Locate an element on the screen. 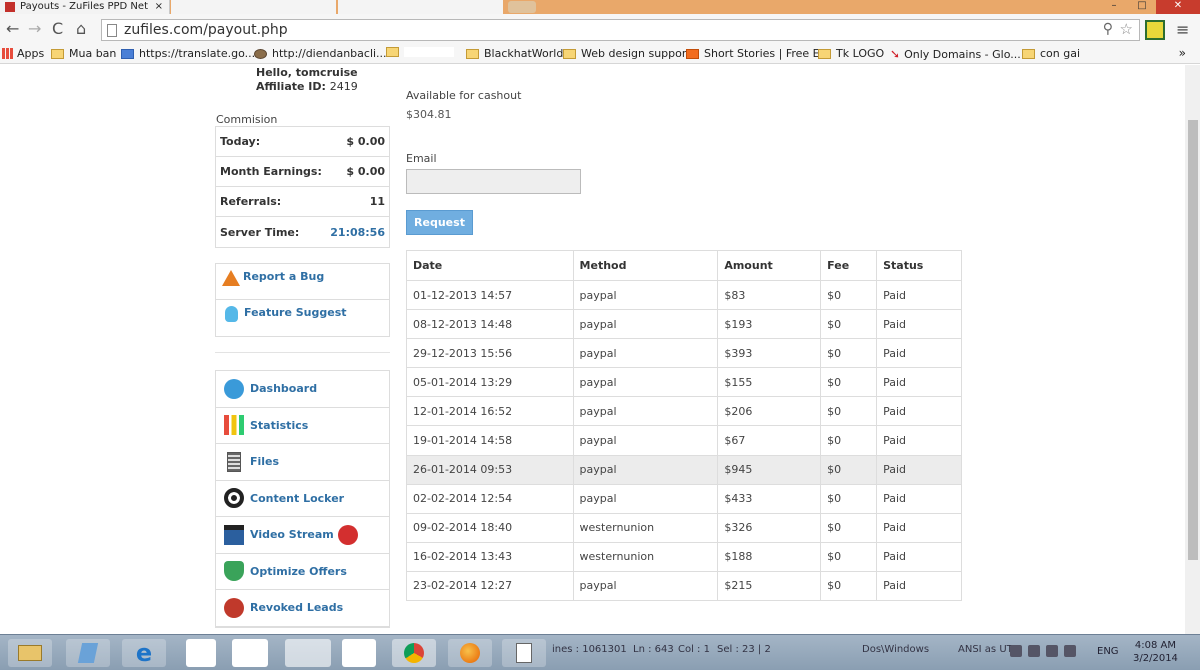  tray-network-icon is located at coordinates (1052, 651).